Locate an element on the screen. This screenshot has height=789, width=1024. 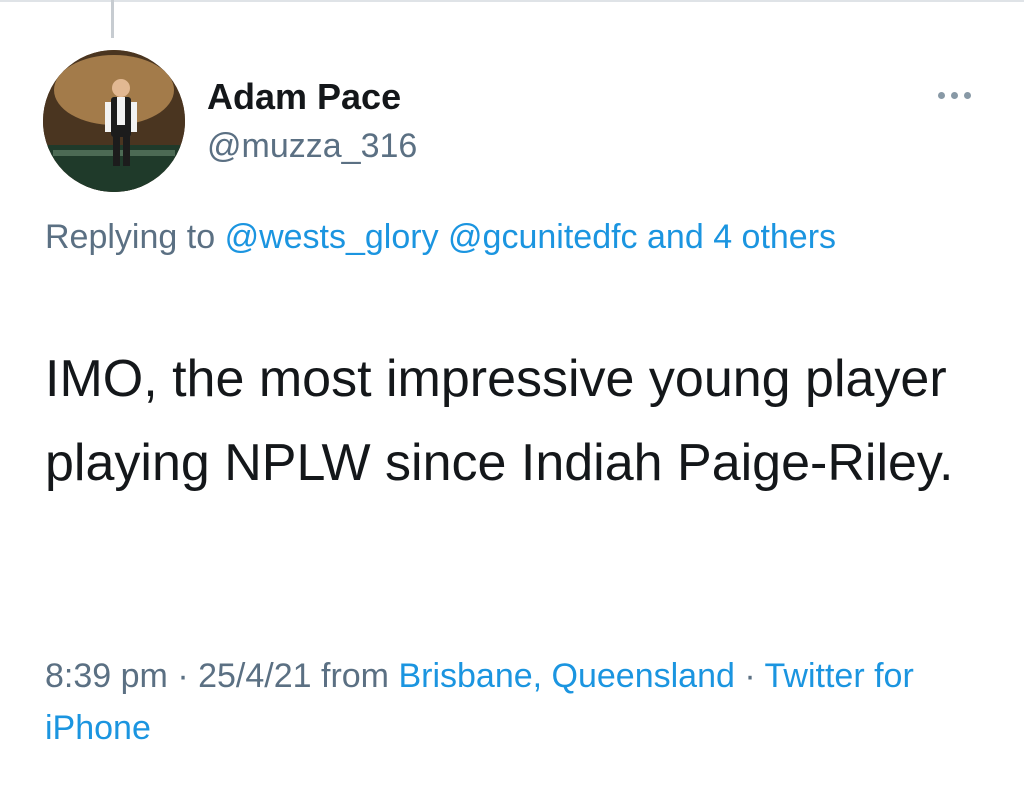
thread-connector-line is located at coordinates (112, 19).